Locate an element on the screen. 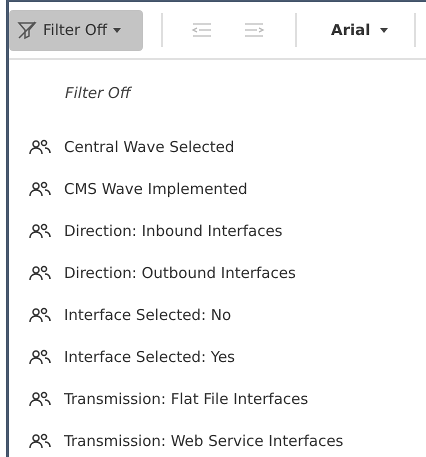  filter-button: Filter Off is located at coordinates (76, 30).